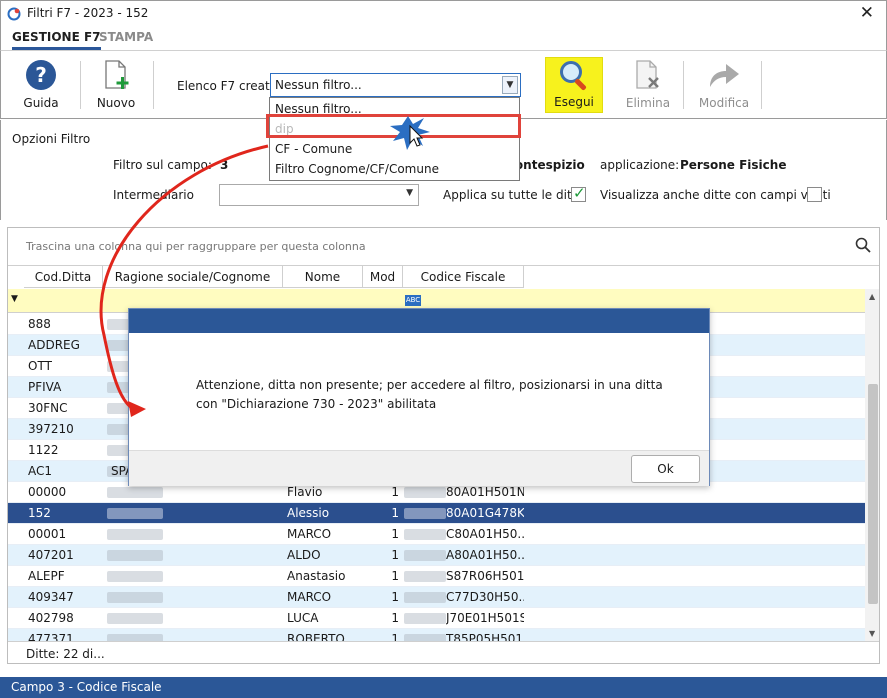 The width and height of the screenshot is (887, 698). I want to click on cell-nome: MARCO, so click(309, 597).